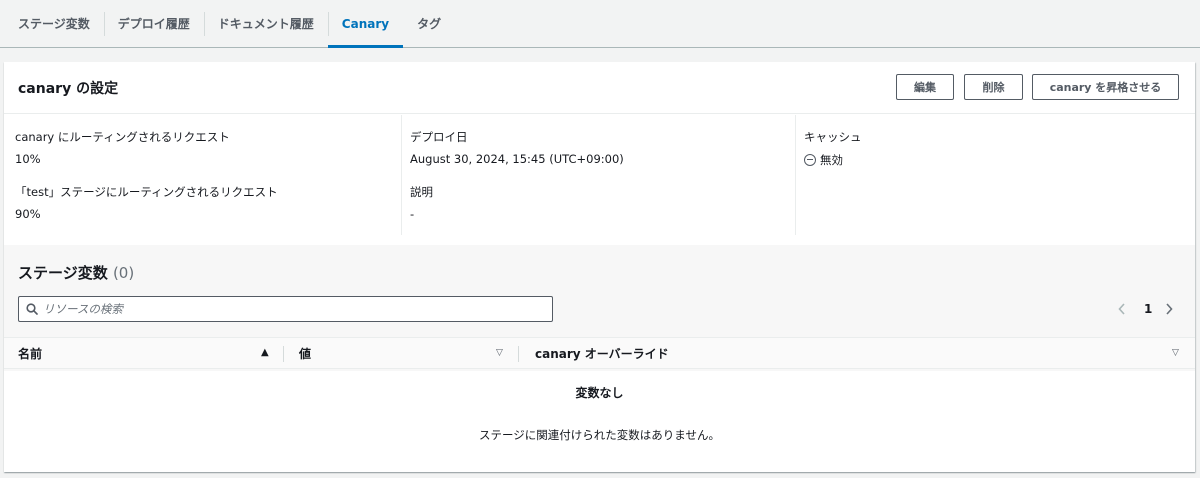 This screenshot has width=1200, height=478. Describe the element at coordinates (122, 147) in the screenshot. I see `canary-requests-field: canary にルーティングされるリクエスト 10%` at that location.